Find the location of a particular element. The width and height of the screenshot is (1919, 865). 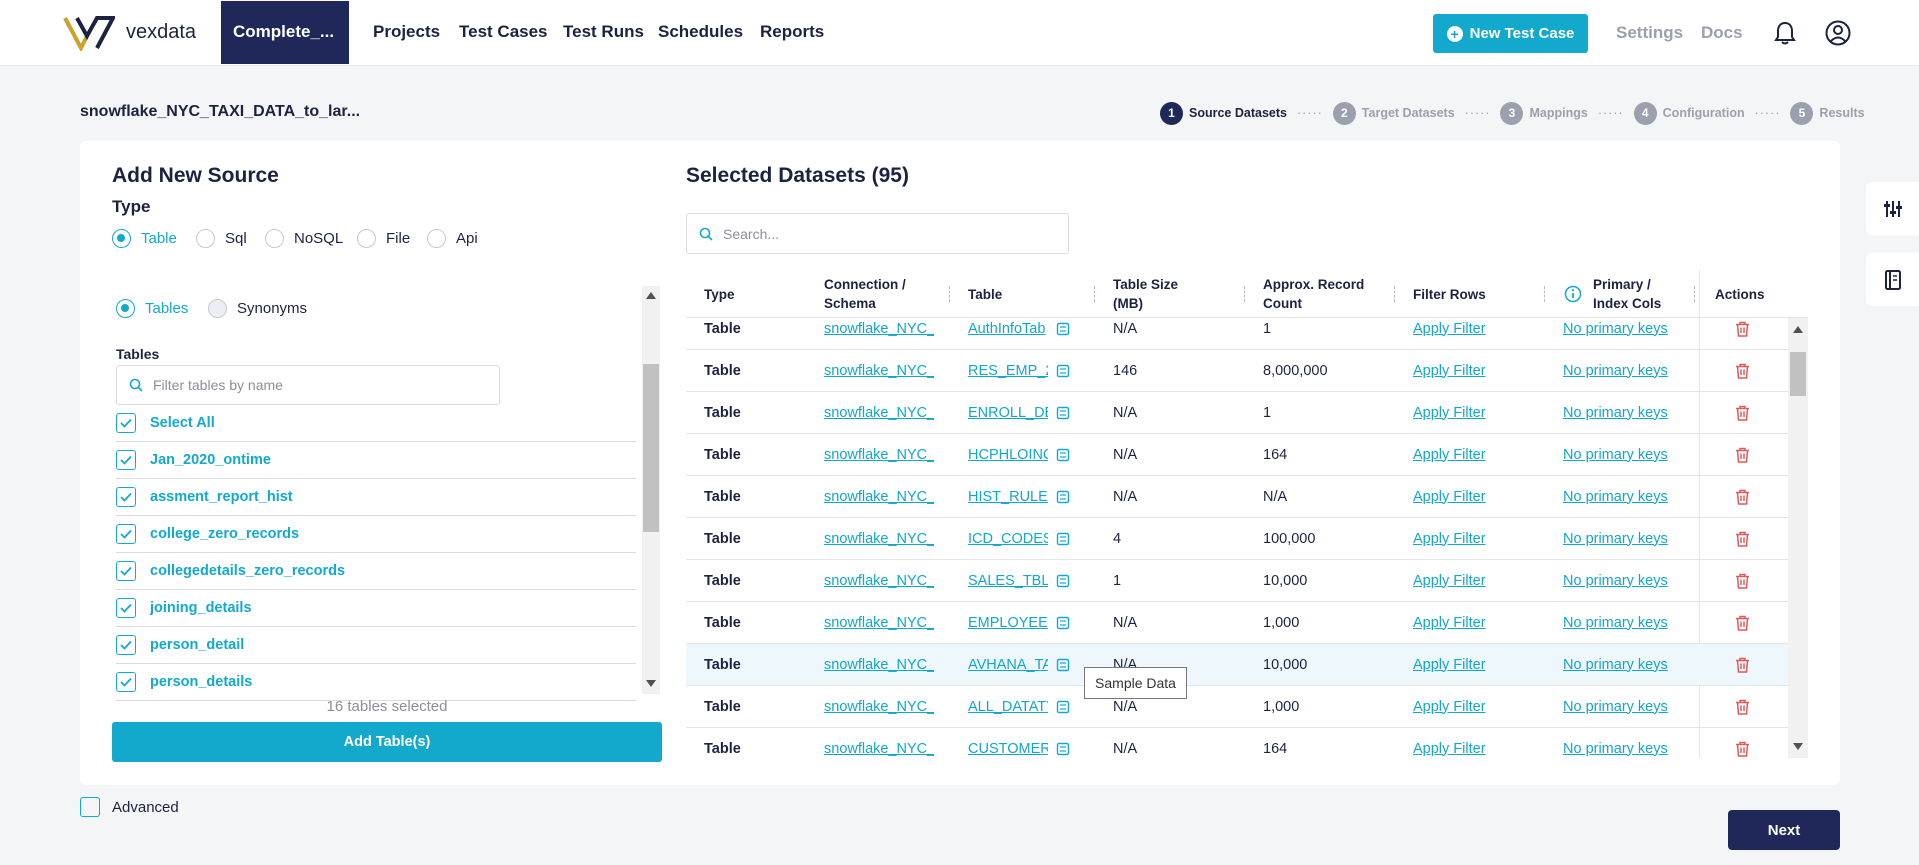

table-checkbox-row: collegedetails_zero_records is located at coordinates (376, 571).